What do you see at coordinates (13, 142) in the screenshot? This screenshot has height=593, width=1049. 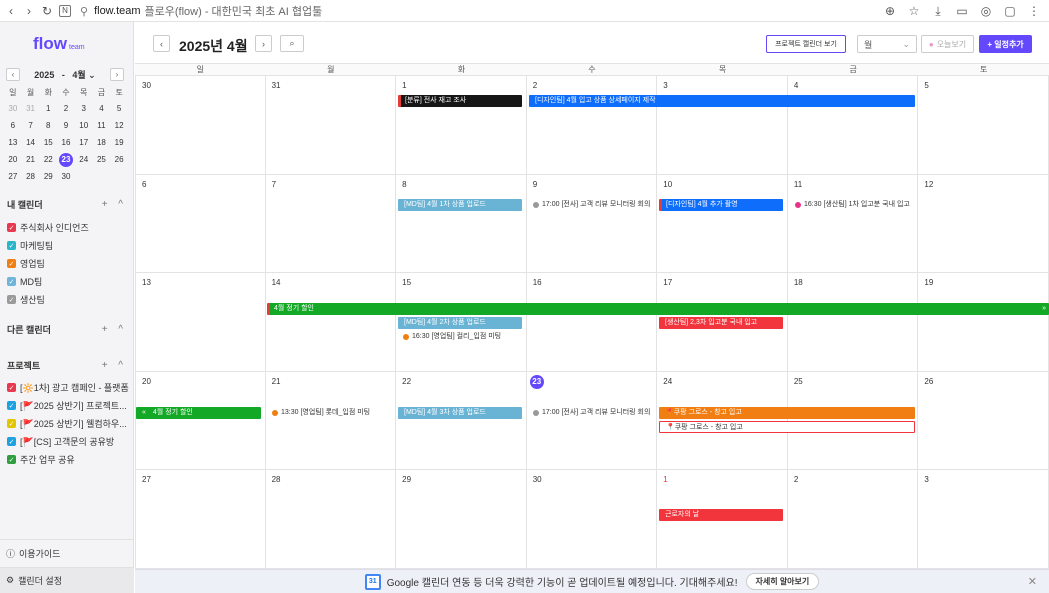 I see `mini-day: 13` at bounding box center [13, 142].